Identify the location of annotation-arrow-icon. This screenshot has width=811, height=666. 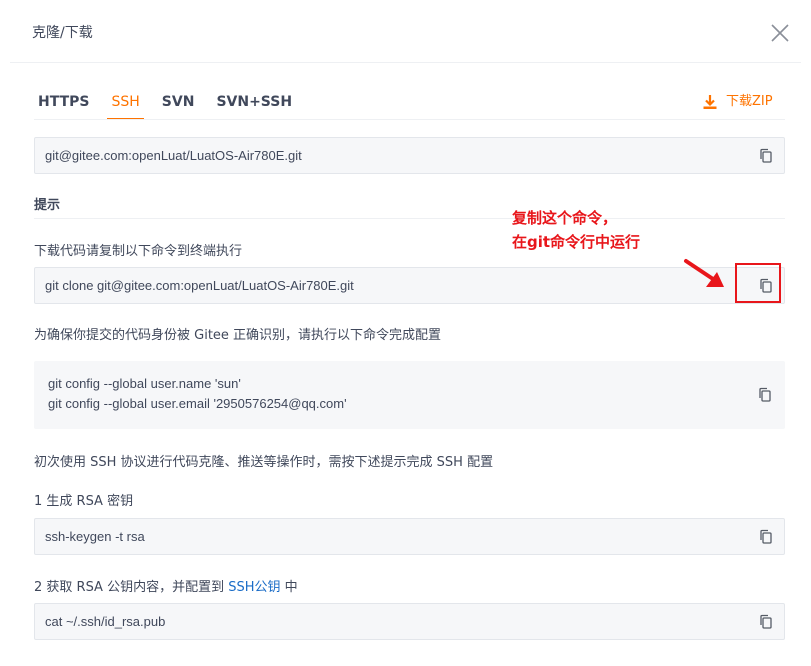
(704, 273).